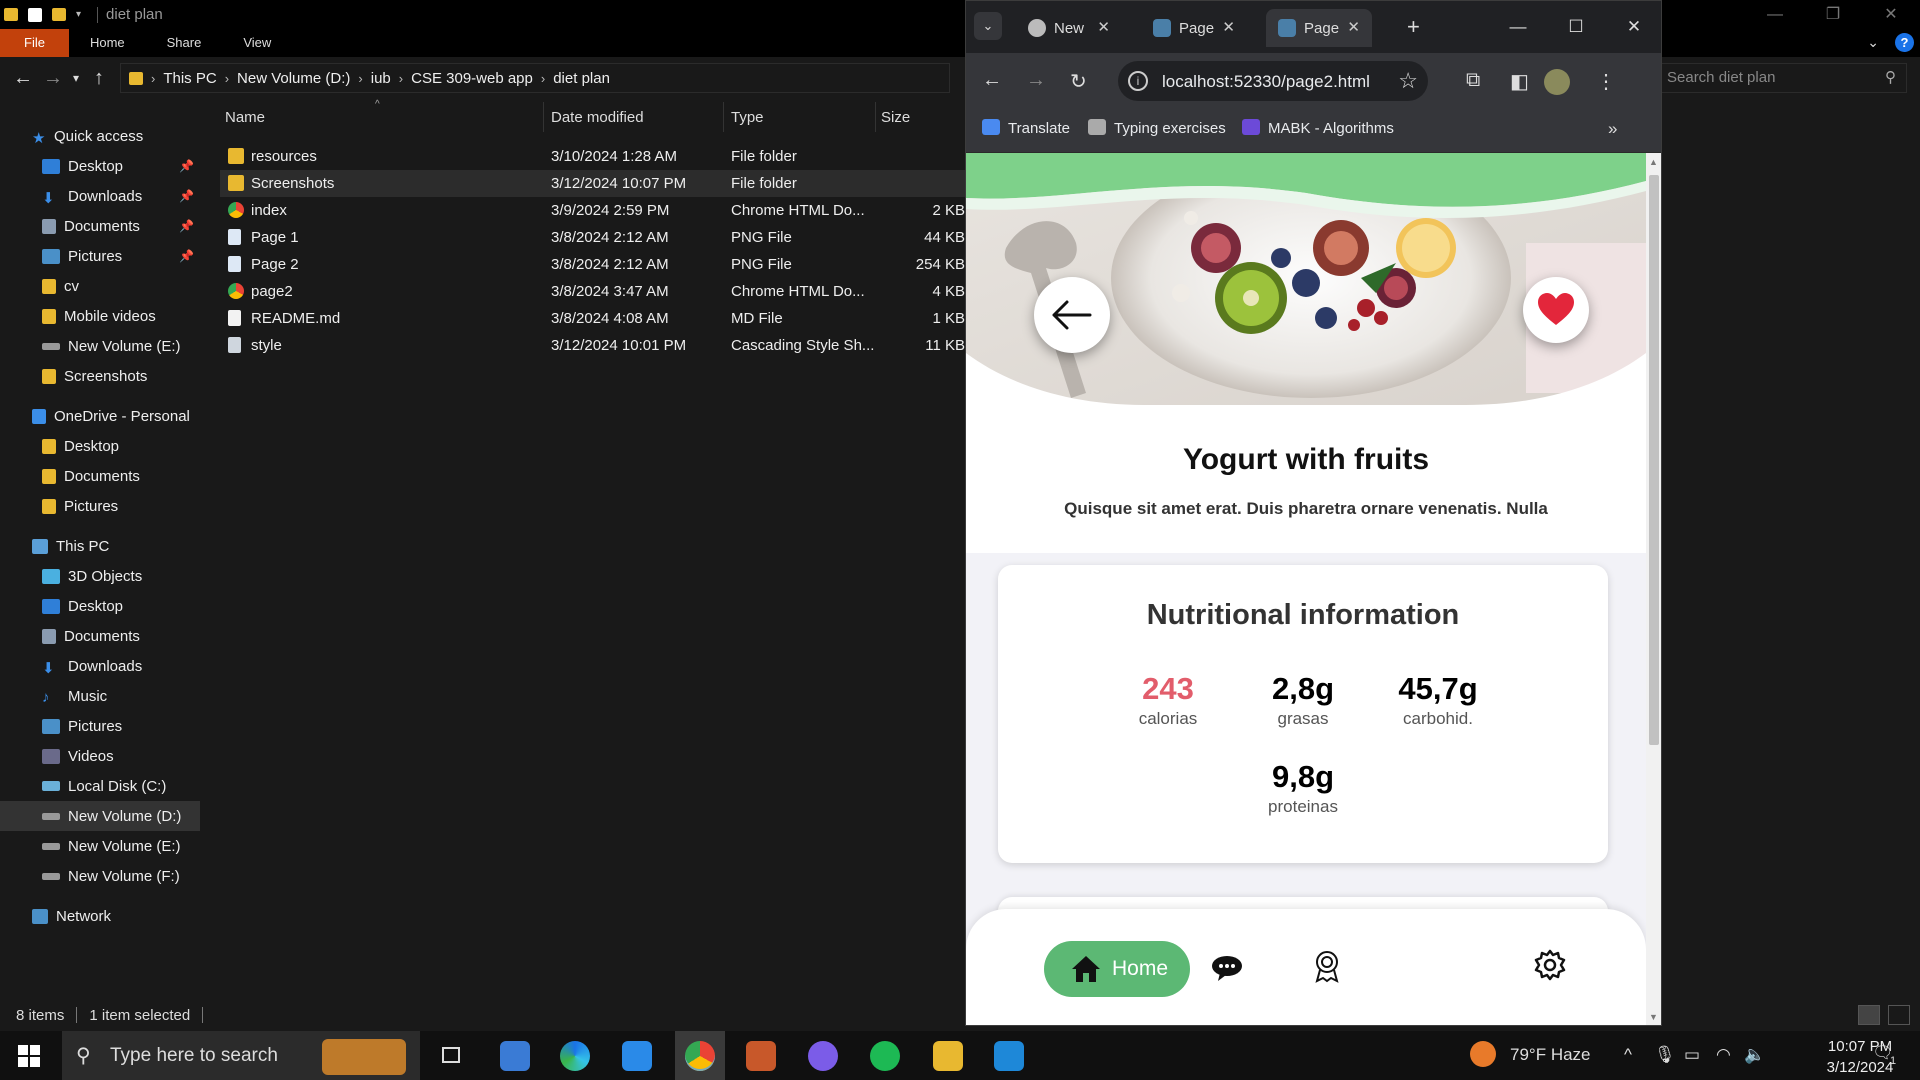  I want to click on nav-quick-access: ★ Quick access, so click(100, 136).